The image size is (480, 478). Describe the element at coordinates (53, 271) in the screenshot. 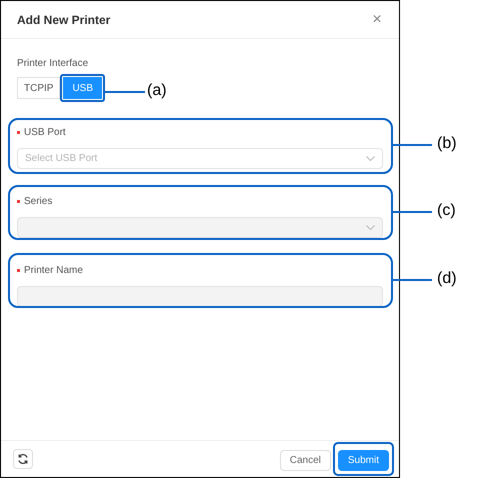

I see `field-label: Printer Name` at that location.